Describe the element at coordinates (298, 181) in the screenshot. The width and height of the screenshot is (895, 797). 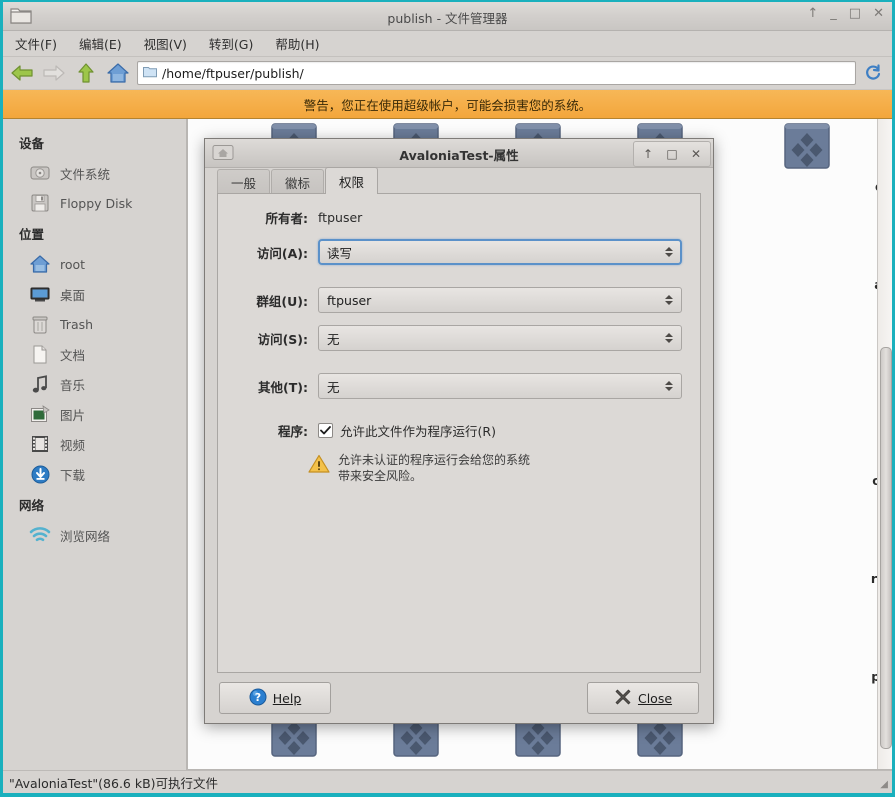
I see `tab-emblems: 徽标` at that location.